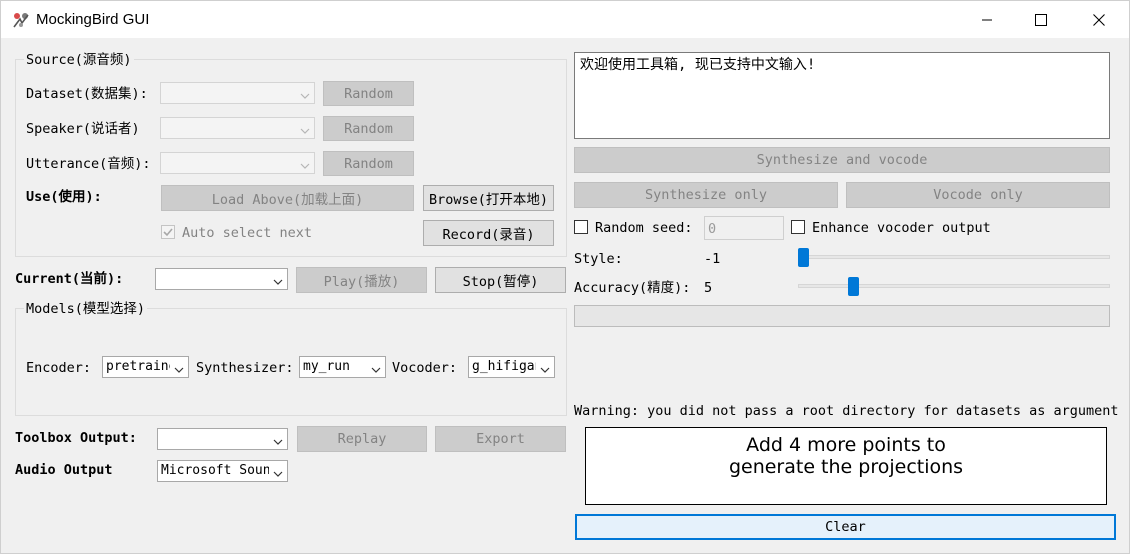  I want to click on synthesizer-value: my_run, so click(326, 366).